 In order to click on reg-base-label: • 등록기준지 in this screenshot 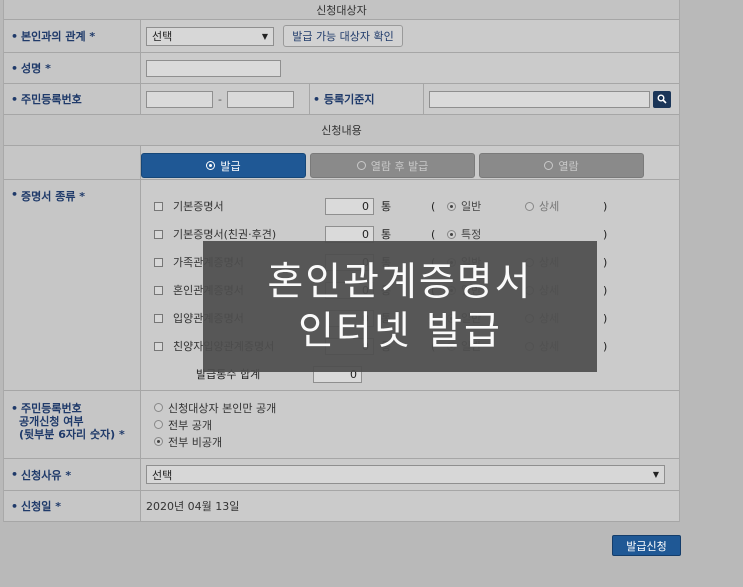, I will do `click(344, 99)`.